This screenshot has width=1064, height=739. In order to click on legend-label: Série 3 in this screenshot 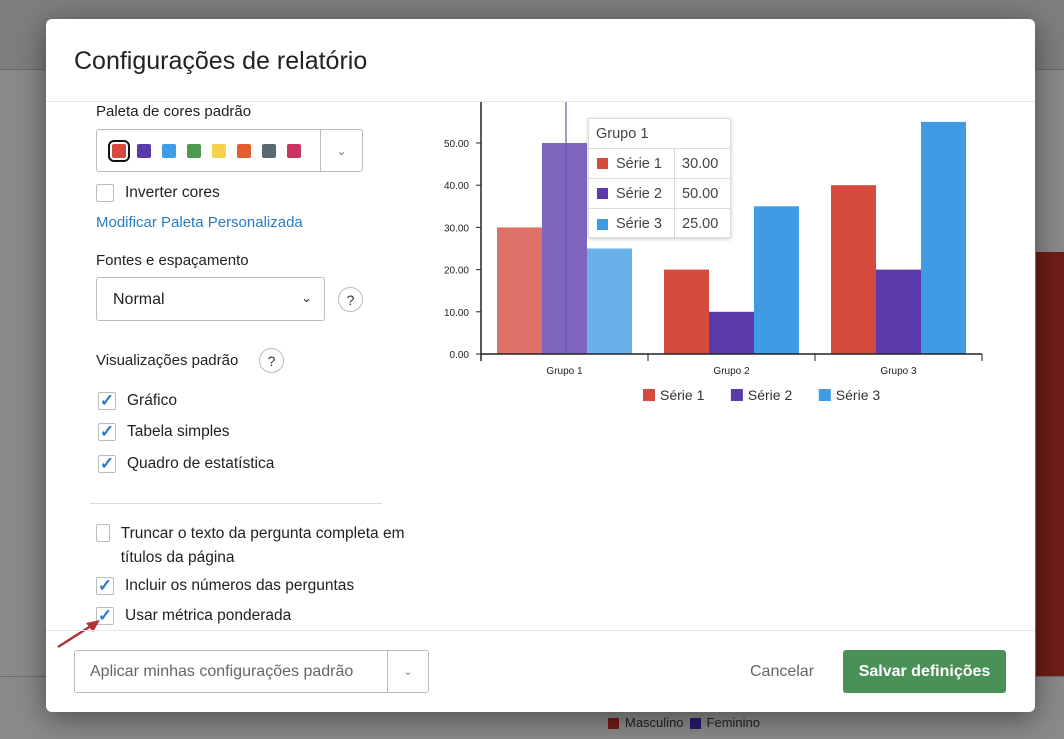, I will do `click(858, 394)`.